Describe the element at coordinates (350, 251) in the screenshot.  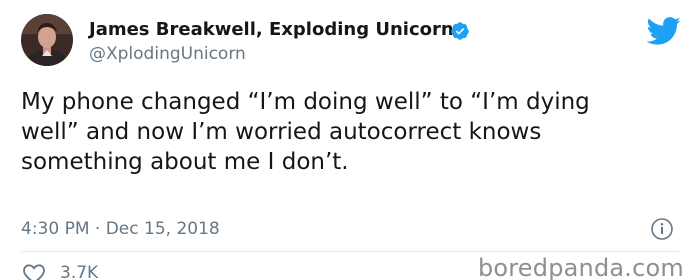
I see `divider` at that location.